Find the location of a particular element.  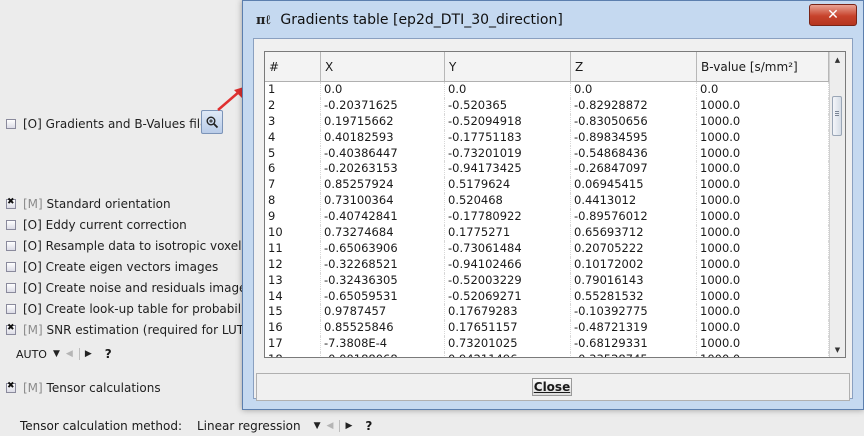

option-label: Create noise and residuals images ( is located at coordinates (153, 288).